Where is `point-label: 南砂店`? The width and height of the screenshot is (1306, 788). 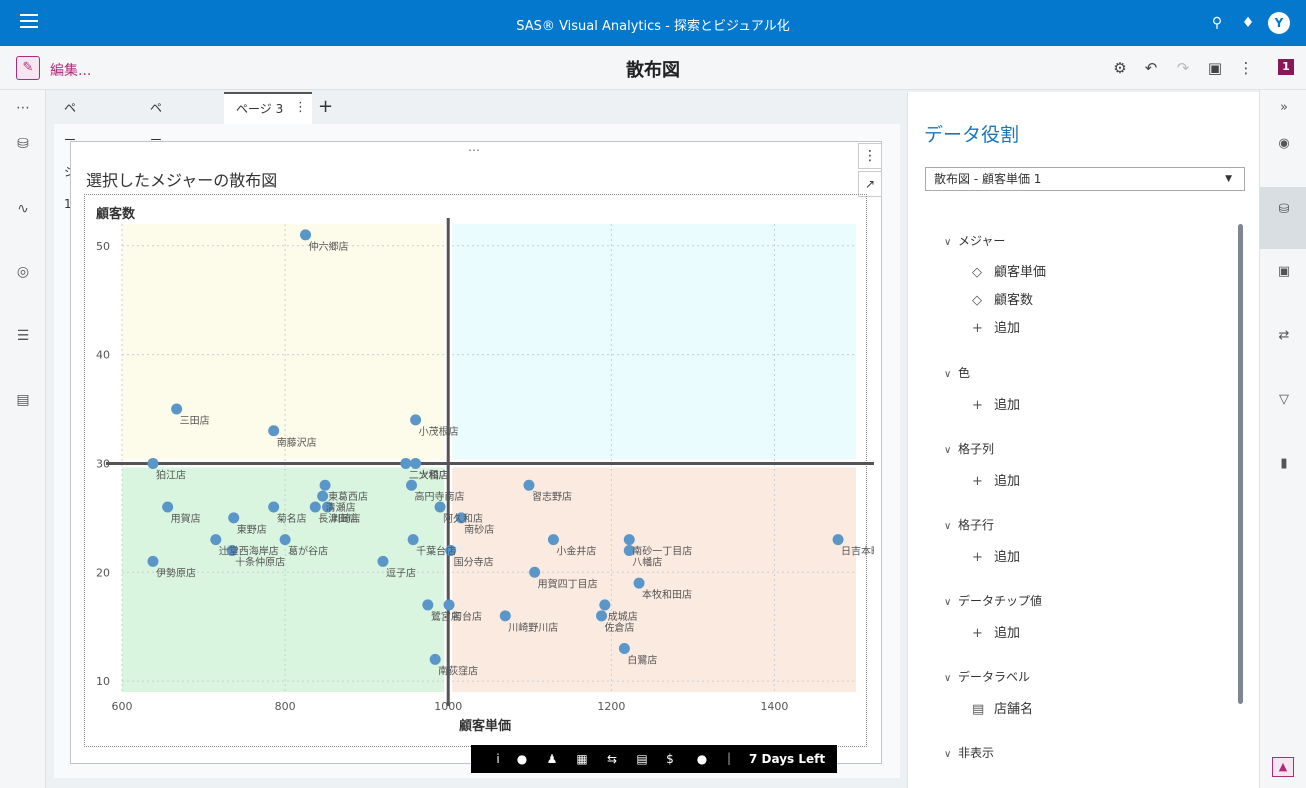
point-label: 南砂店 is located at coordinates (479, 529).